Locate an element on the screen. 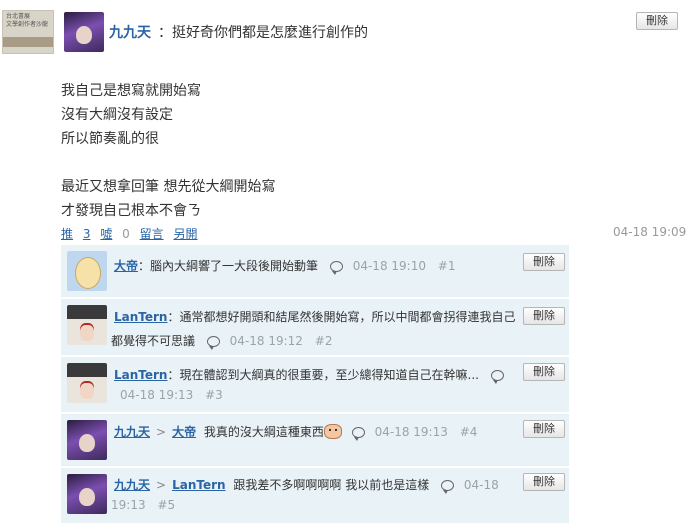 Image resolution: width=691 pixels, height=523 pixels. comment-text: 腦內大綱響了一大段後開始動筆 is located at coordinates (234, 266).